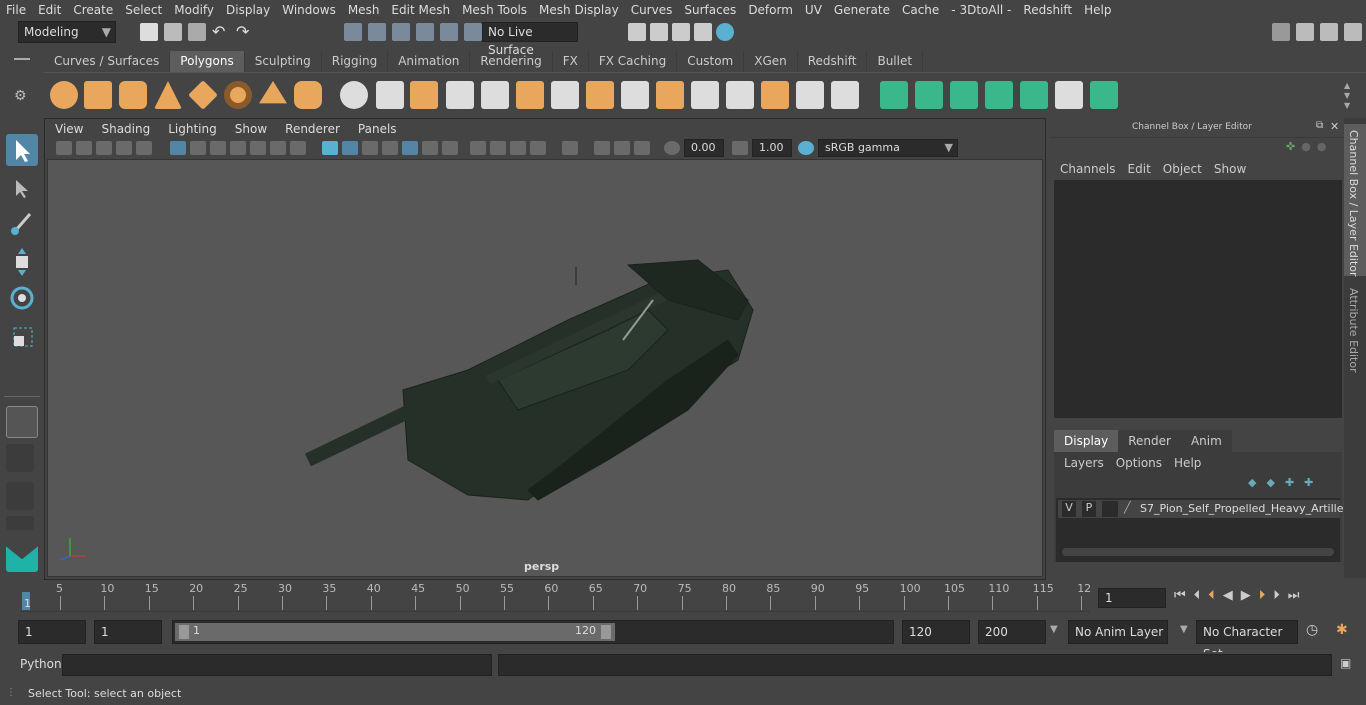  Describe the element at coordinates (964, 95) in the screenshot. I see `delete-history-icon` at that location.